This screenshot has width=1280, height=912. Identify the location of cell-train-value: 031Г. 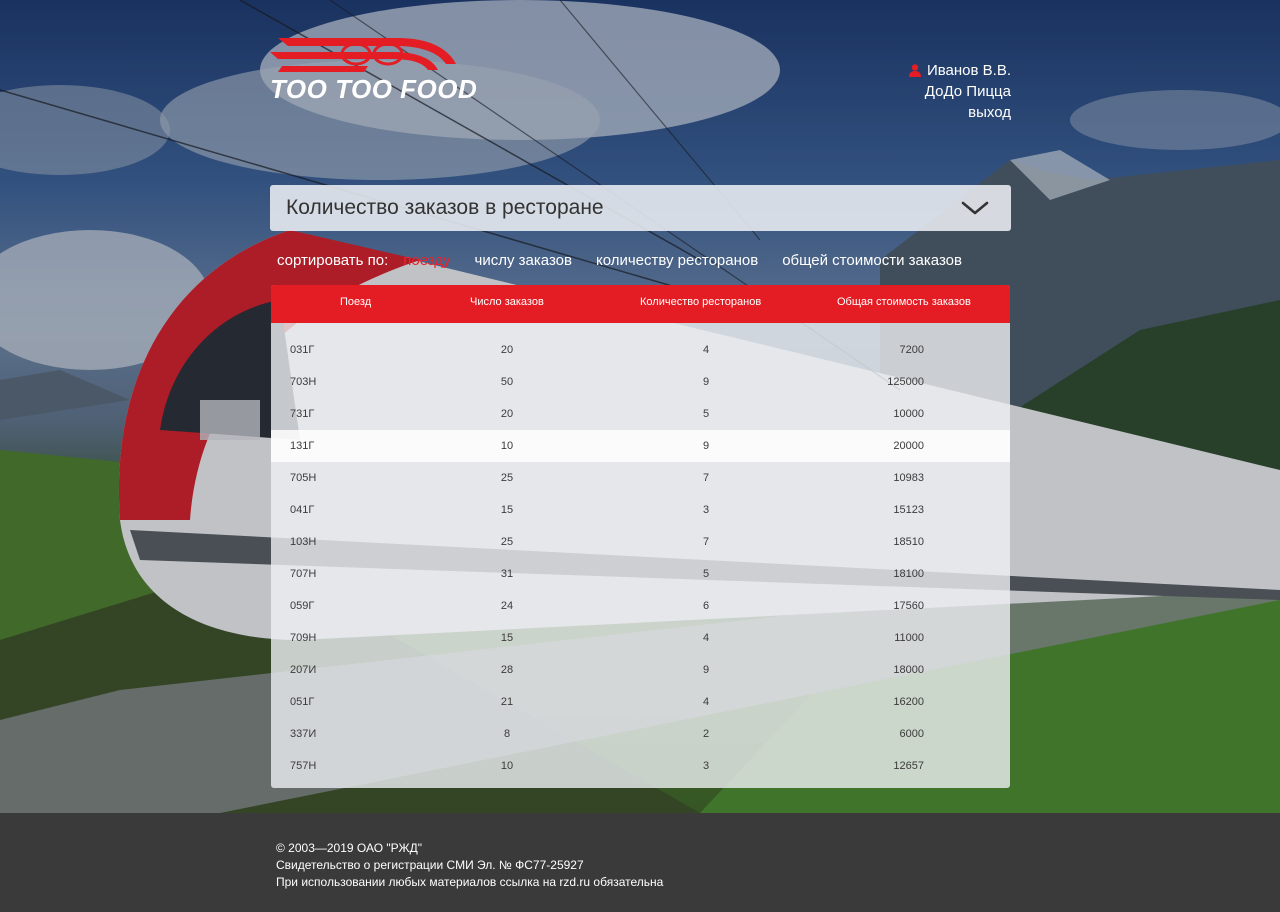
(302, 350).